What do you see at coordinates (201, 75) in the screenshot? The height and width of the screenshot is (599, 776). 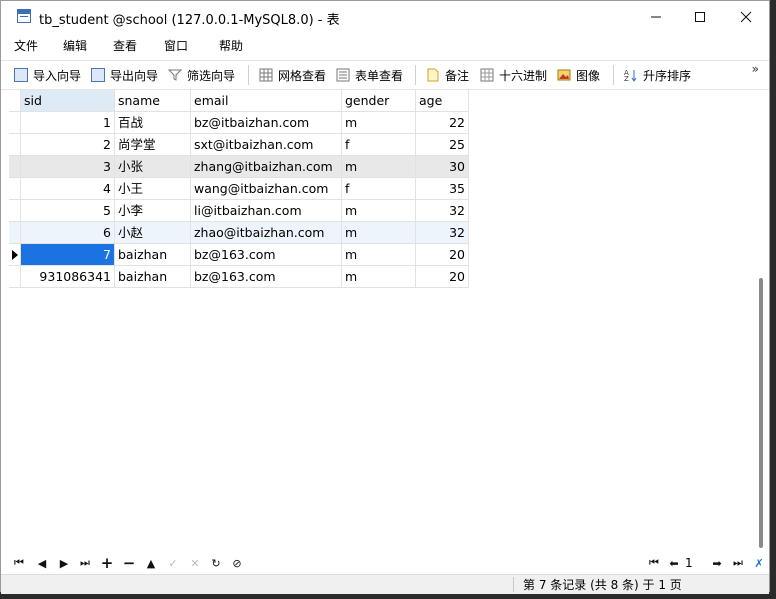 I see `filter-wizard-button: 筛选向导` at bounding box center [201, 75].